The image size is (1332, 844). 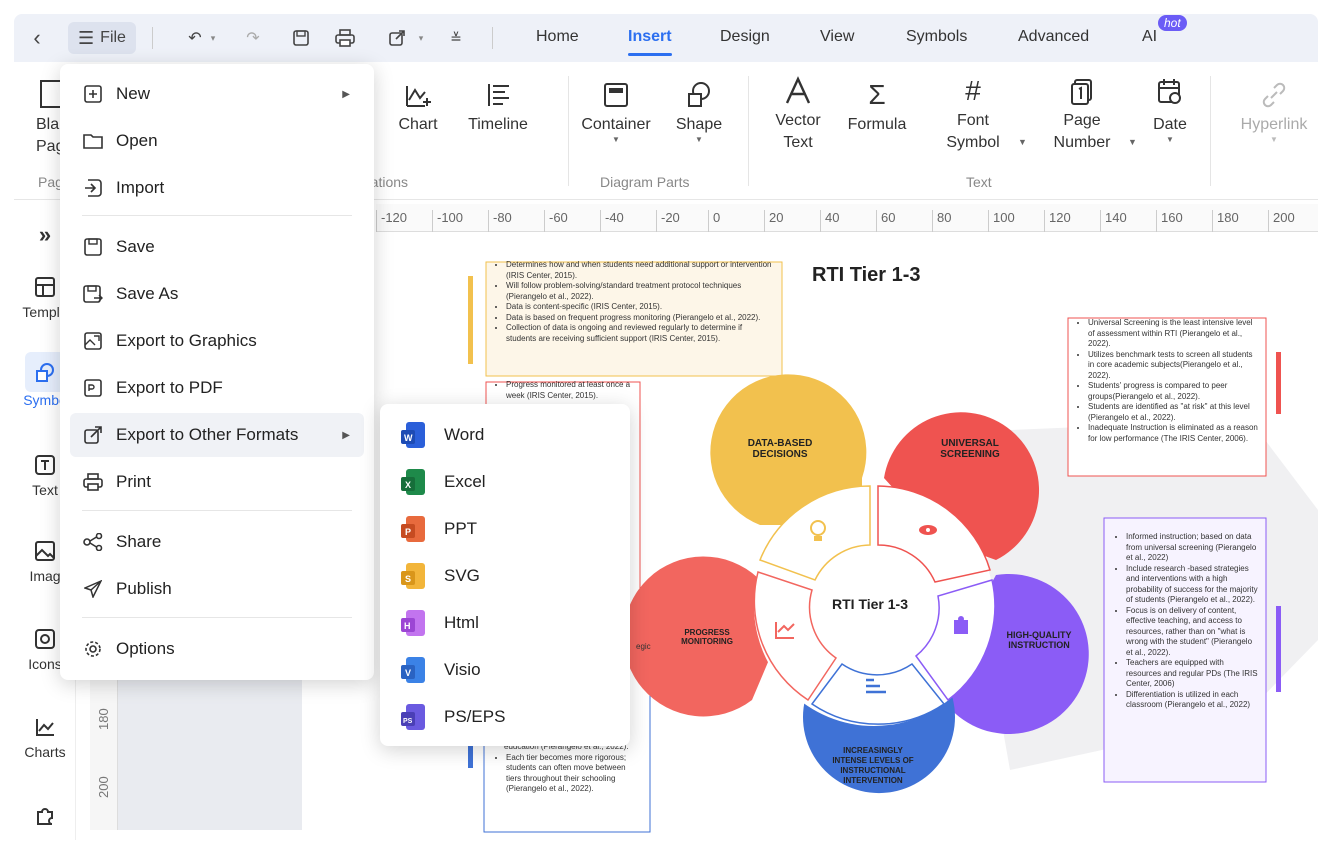 I want to click on ruler-tick: -20, so click(x=668, y=221).